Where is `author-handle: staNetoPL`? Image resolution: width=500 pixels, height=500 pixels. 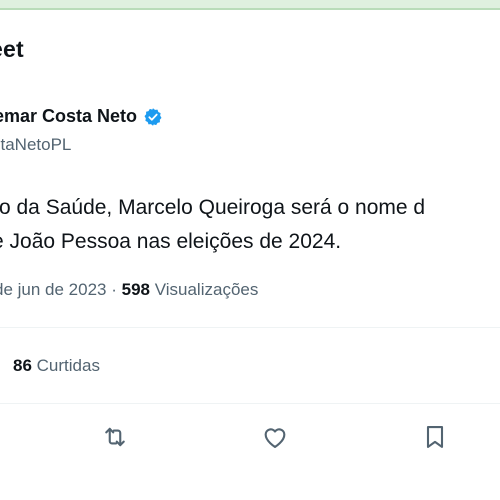
author-handle: staNetoPL is located at coordinates (35, 145).